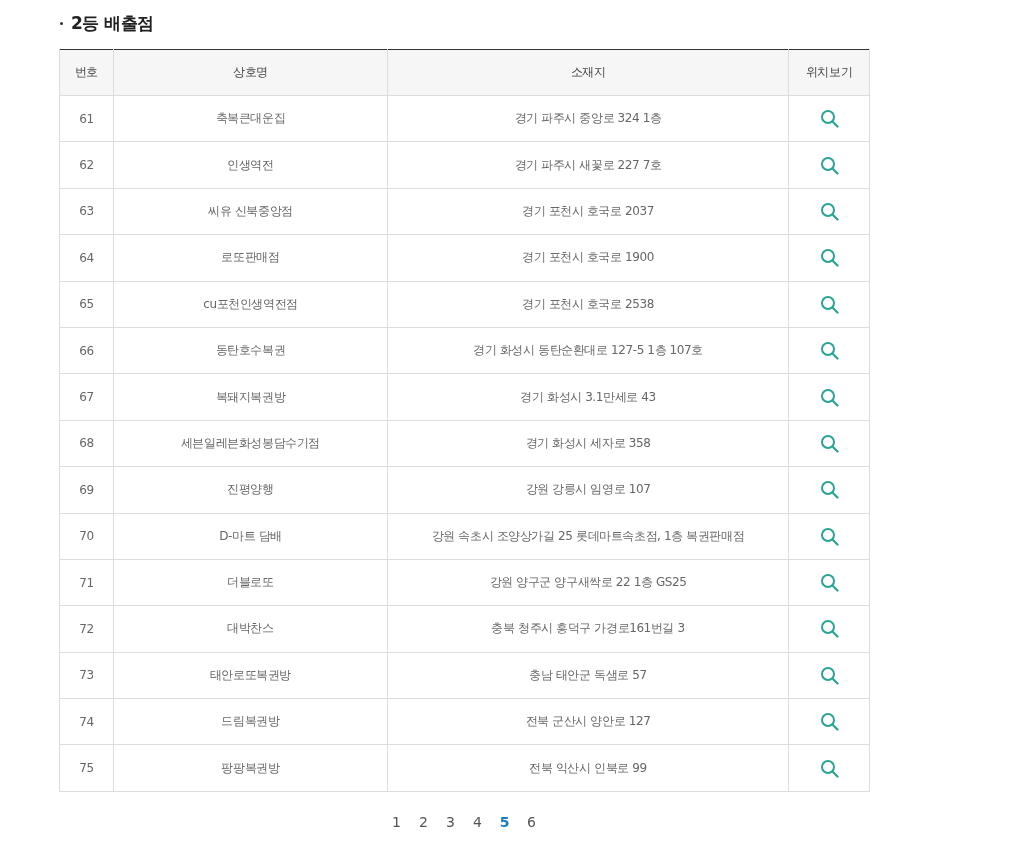 This screenshot has height=860, width=1022. What do you see at coordinates (86, 397) in the screenshot?
I see `table-cell: 67` at bounding box center [86, 397].